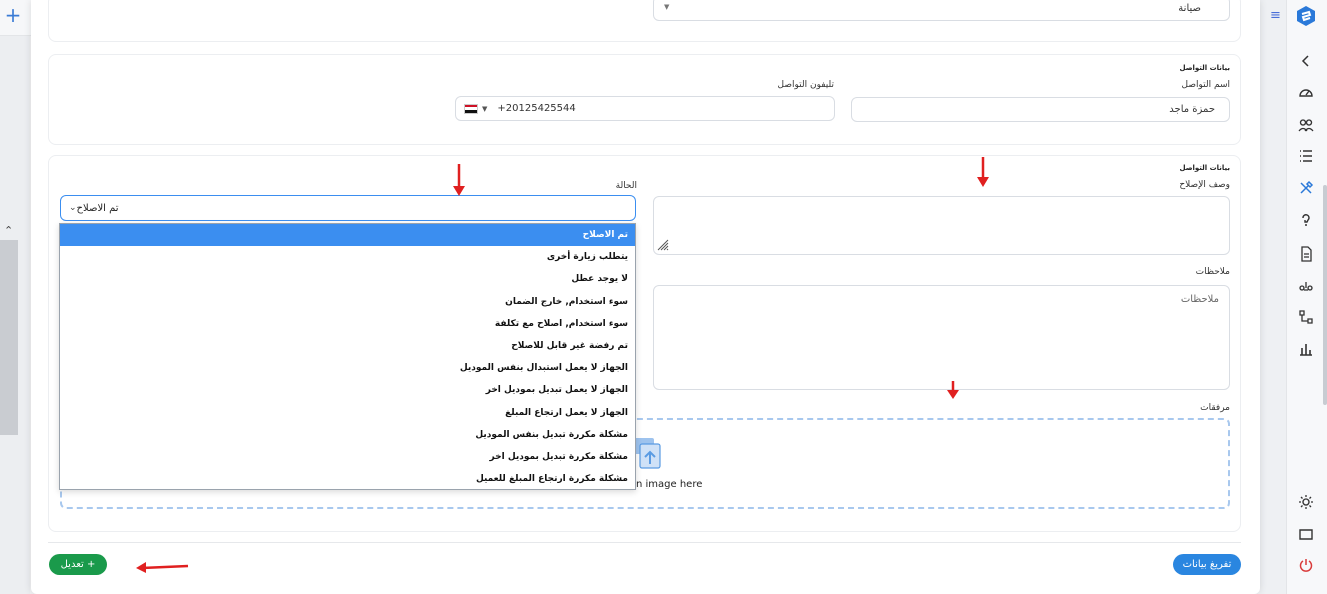  Describe the element at coordinates (805, 85) in the screenshot. I see `contact-phone-label: تليفون التواصل` at that location.